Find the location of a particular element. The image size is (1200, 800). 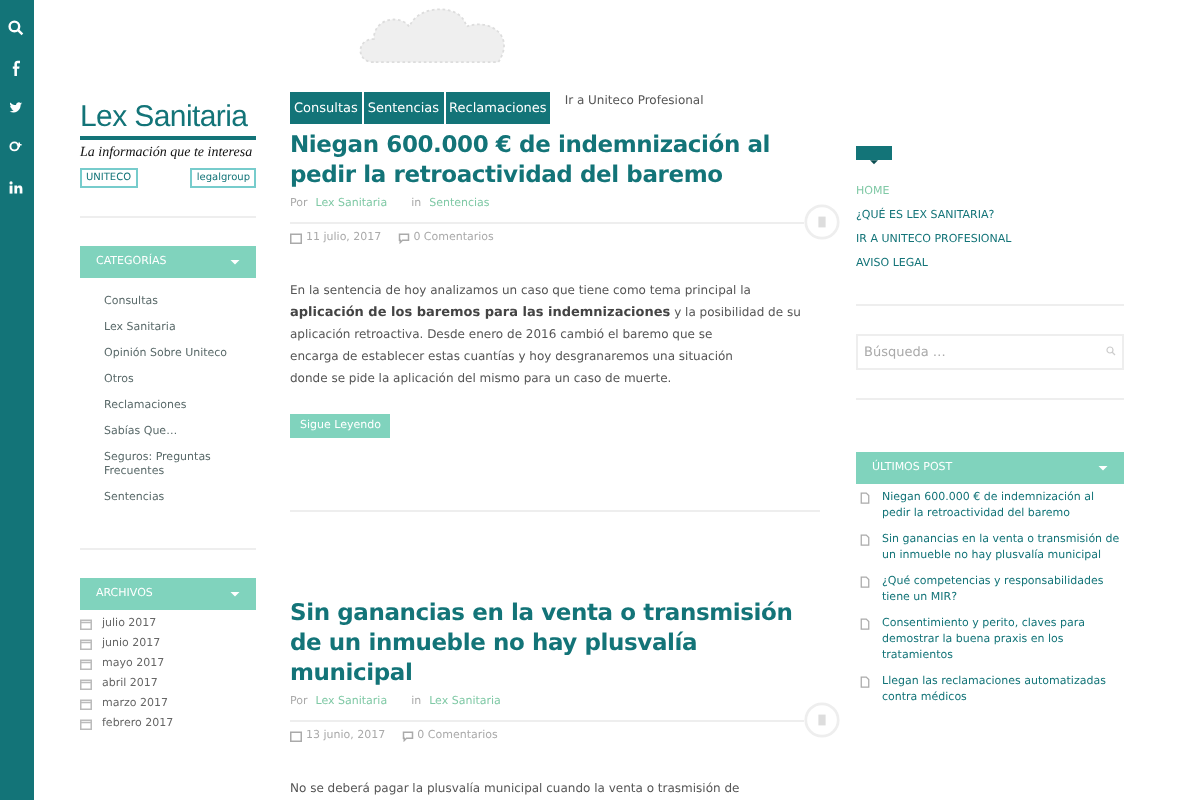

facebook-icon is located at coordinates (16, 68).